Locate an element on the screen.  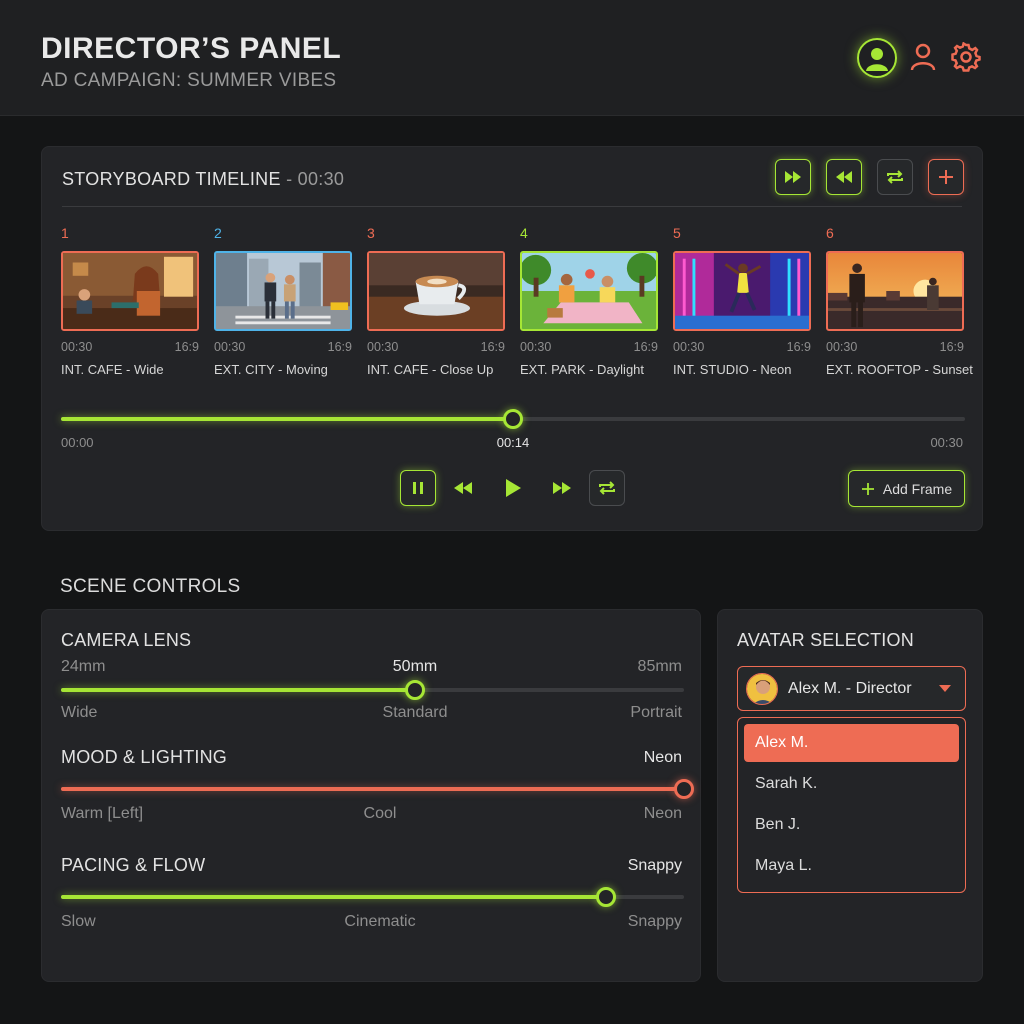
add-frame-button: Add Frame is located at coordinates (906, 488).